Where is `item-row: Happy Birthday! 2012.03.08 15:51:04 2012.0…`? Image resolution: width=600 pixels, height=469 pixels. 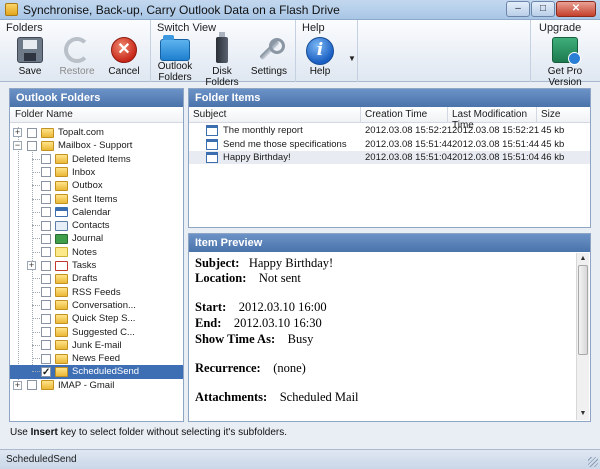
item-row: Happy Birthday! 2012.03.08 15:51:04 2012.0… is located at coordinates (389, 157).